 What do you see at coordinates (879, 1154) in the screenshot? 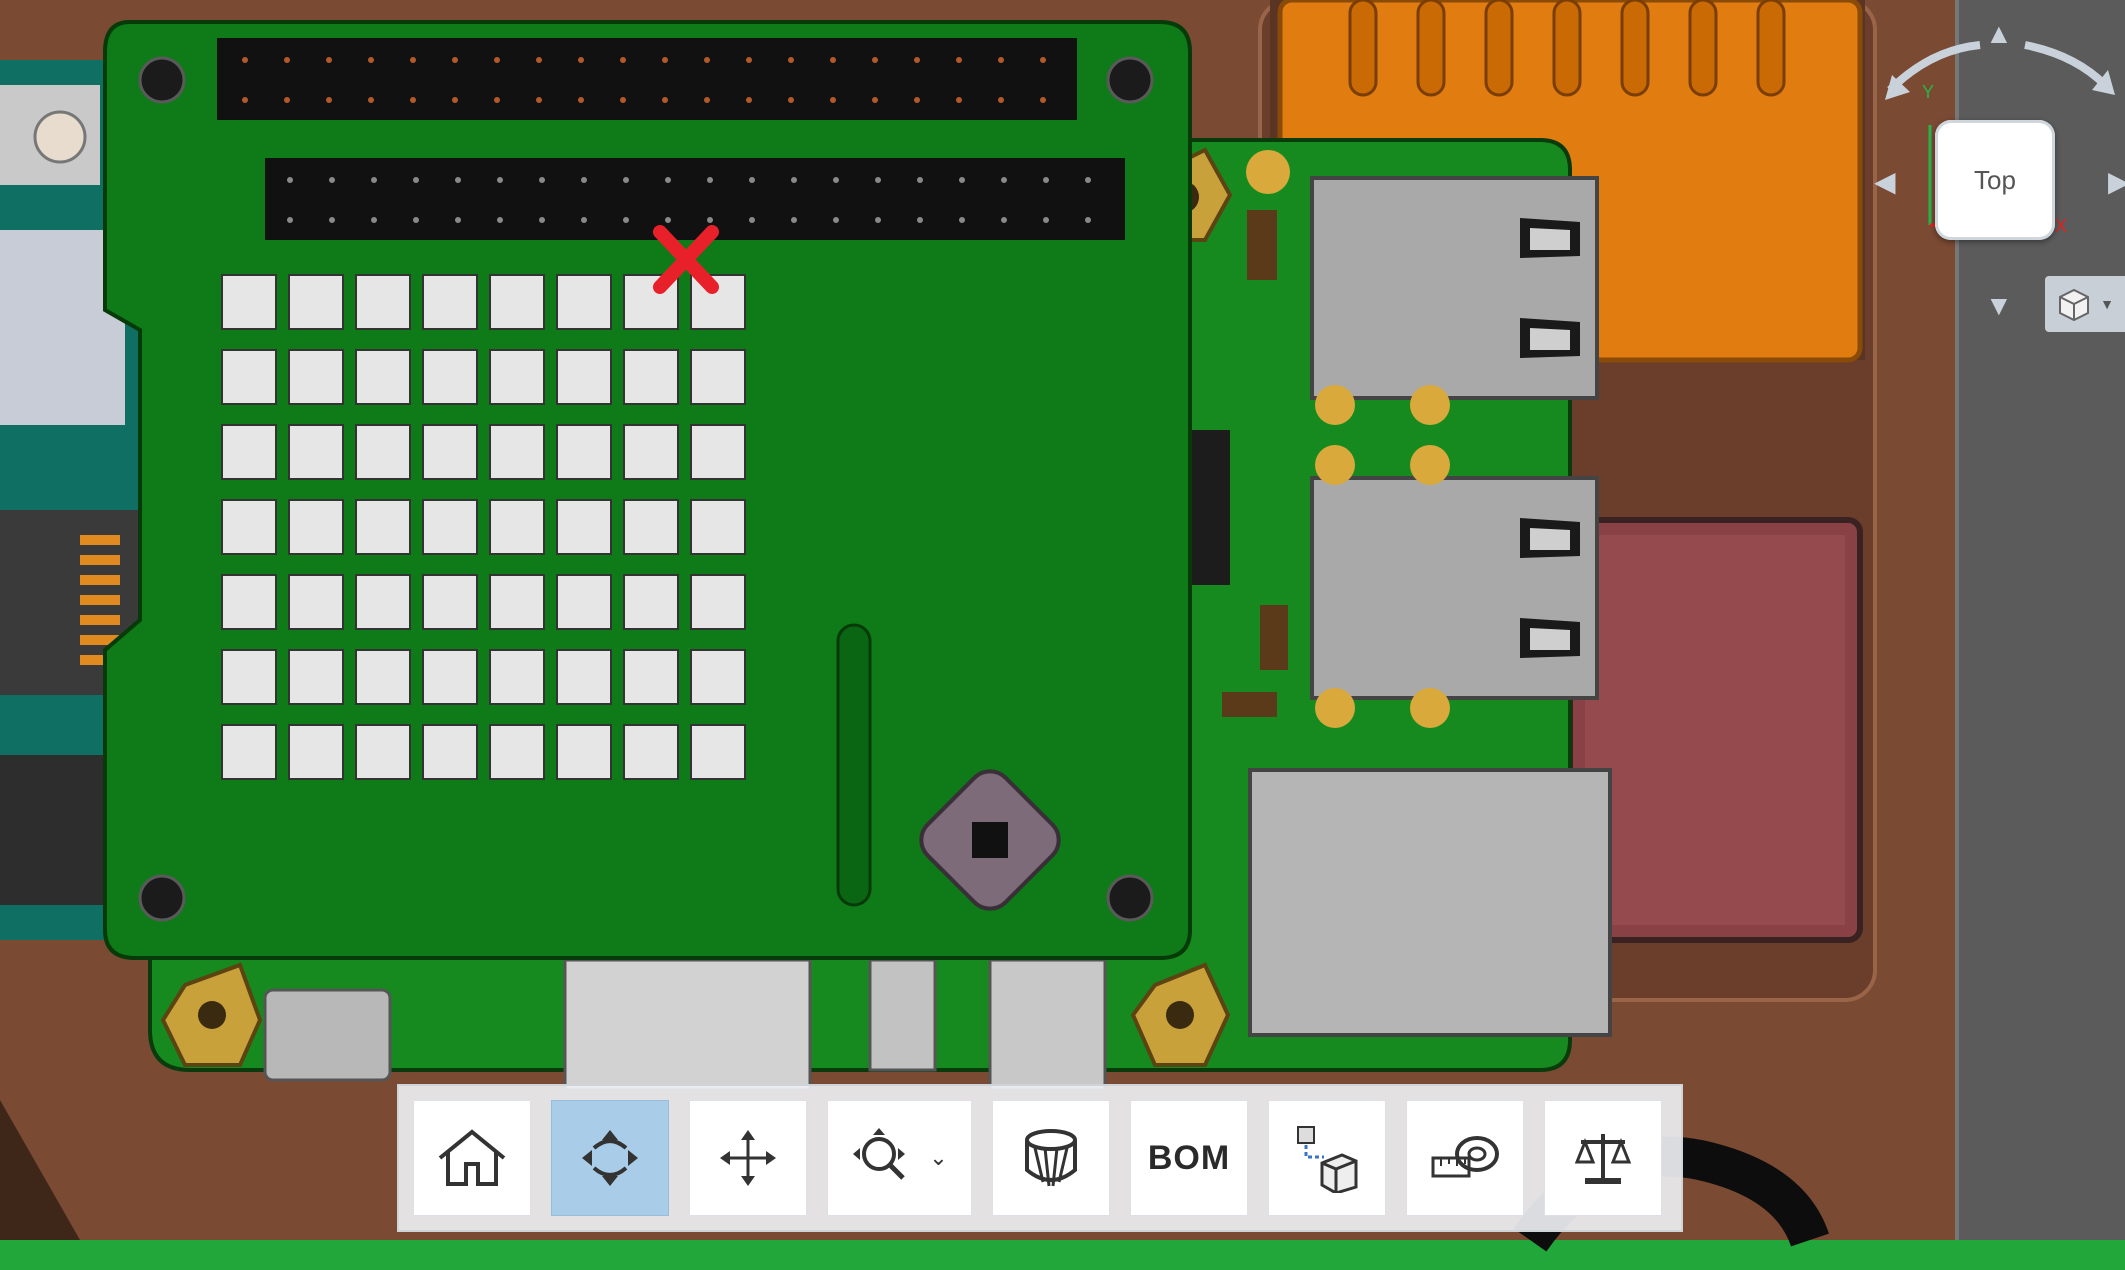
I see `zoom-icon` at bounding box center [879, 1154].